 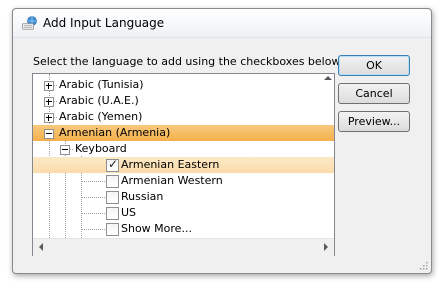 I want to click on title-bar: Add Input Language, so click(x=222, y=23).